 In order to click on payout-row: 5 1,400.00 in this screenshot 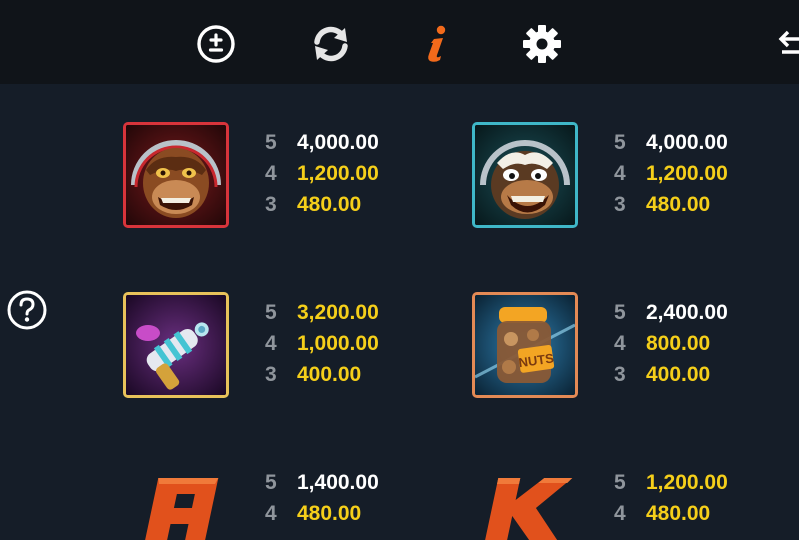, I will do `click(345, 482)`.